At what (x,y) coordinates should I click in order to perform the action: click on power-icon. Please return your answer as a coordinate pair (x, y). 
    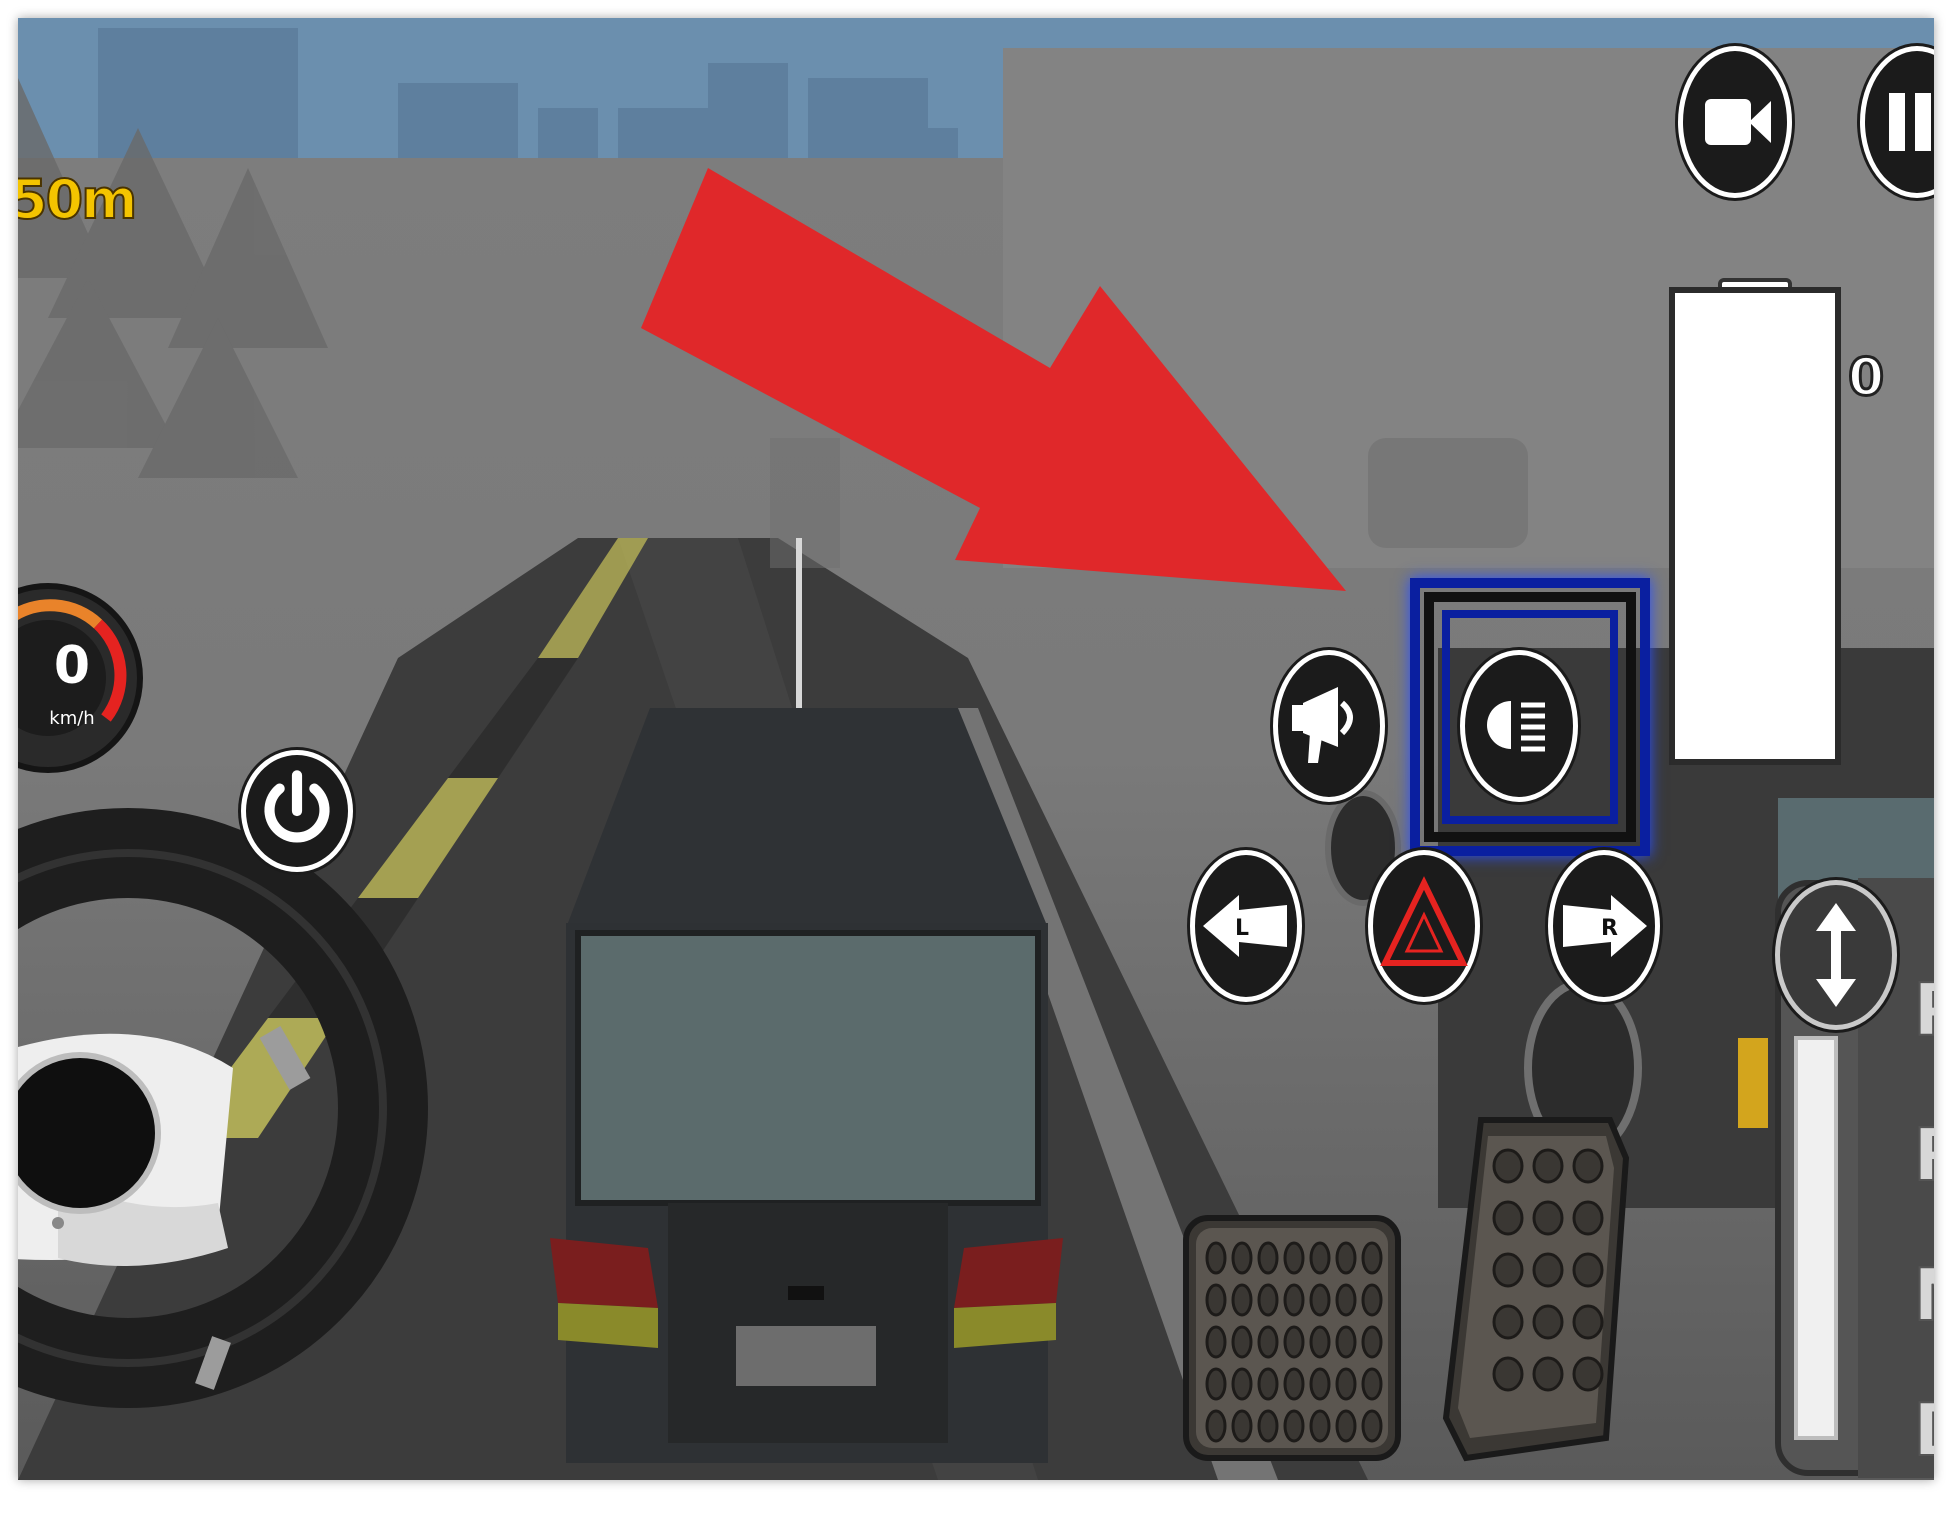
    Looking at the image, I should click on (297, 806).